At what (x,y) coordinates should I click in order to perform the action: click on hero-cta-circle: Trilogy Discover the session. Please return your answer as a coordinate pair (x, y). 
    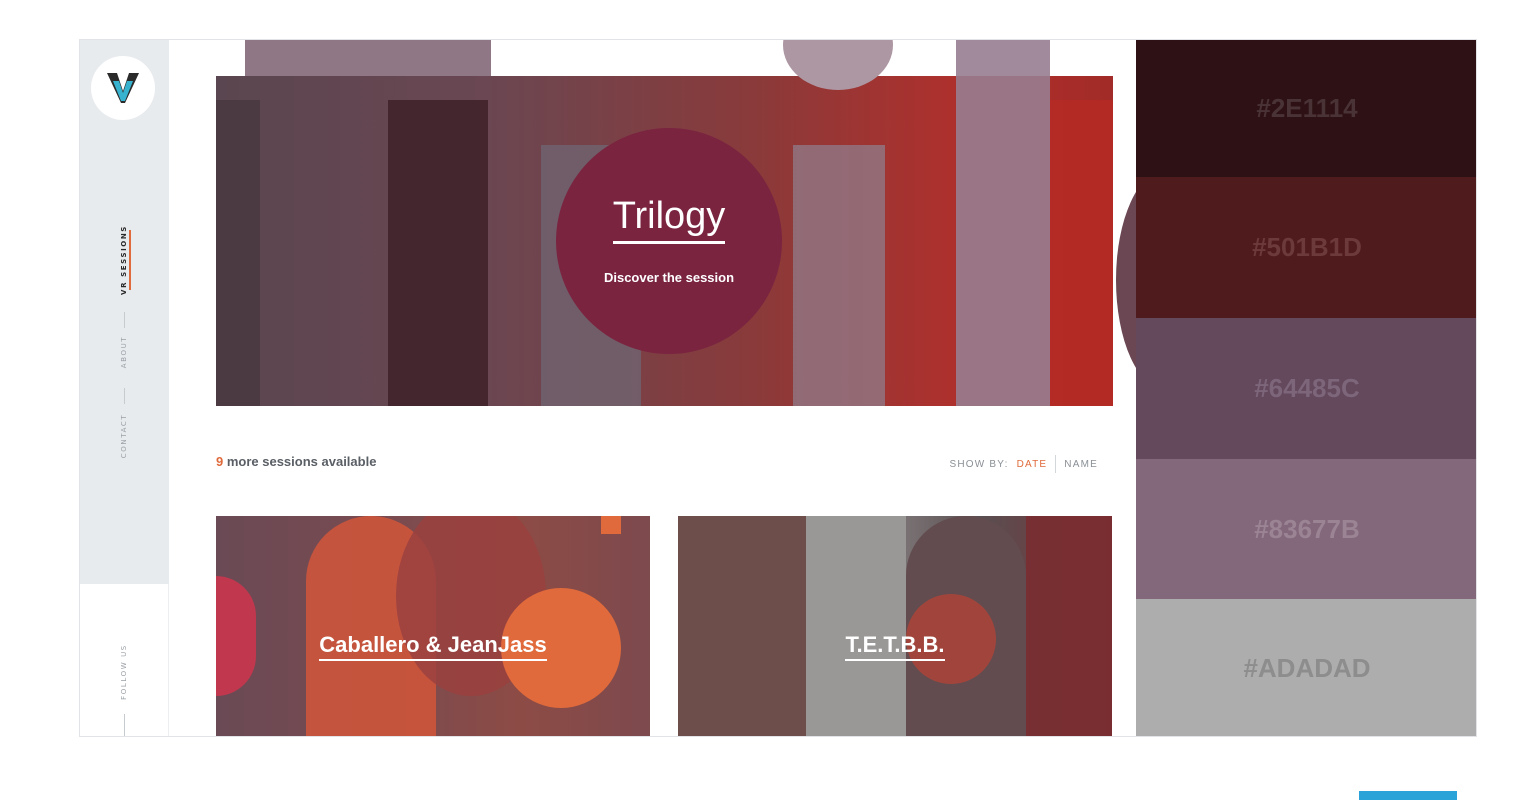
    Looking at the image, I should click on (669, 241).